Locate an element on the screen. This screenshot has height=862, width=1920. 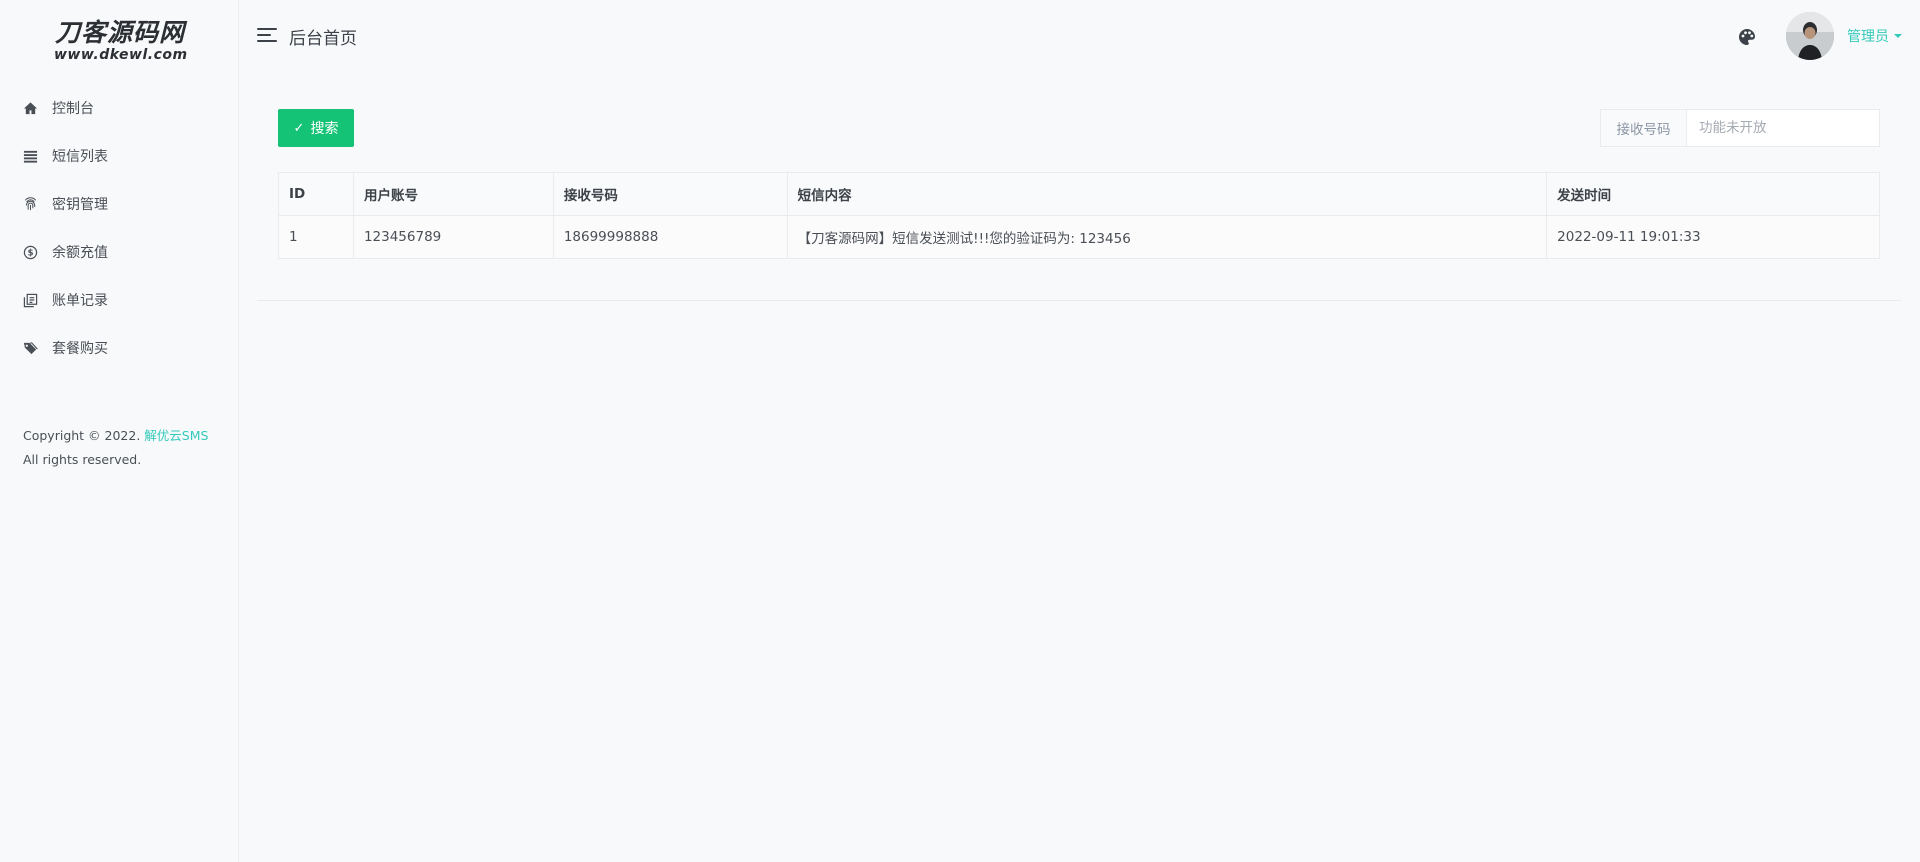
user-menu-dropdown: 管理员 is located at coordinates (1874, 36).